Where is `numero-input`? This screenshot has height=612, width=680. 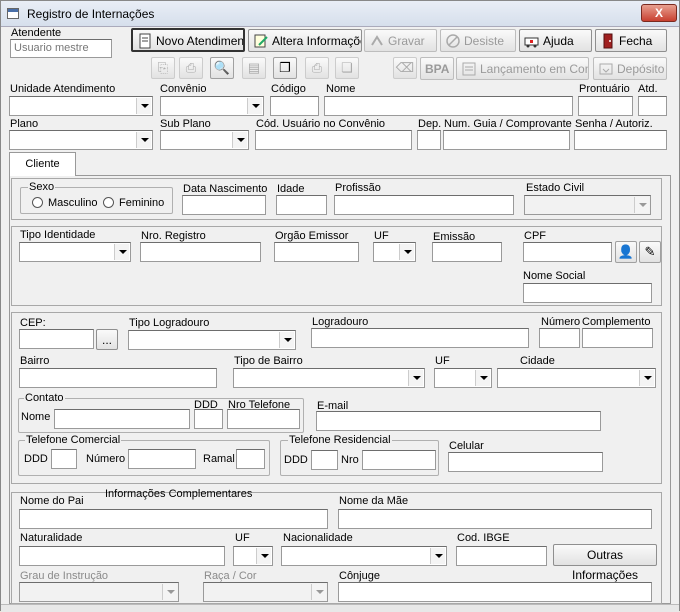
numero-input is located at coordinates (559, 338).